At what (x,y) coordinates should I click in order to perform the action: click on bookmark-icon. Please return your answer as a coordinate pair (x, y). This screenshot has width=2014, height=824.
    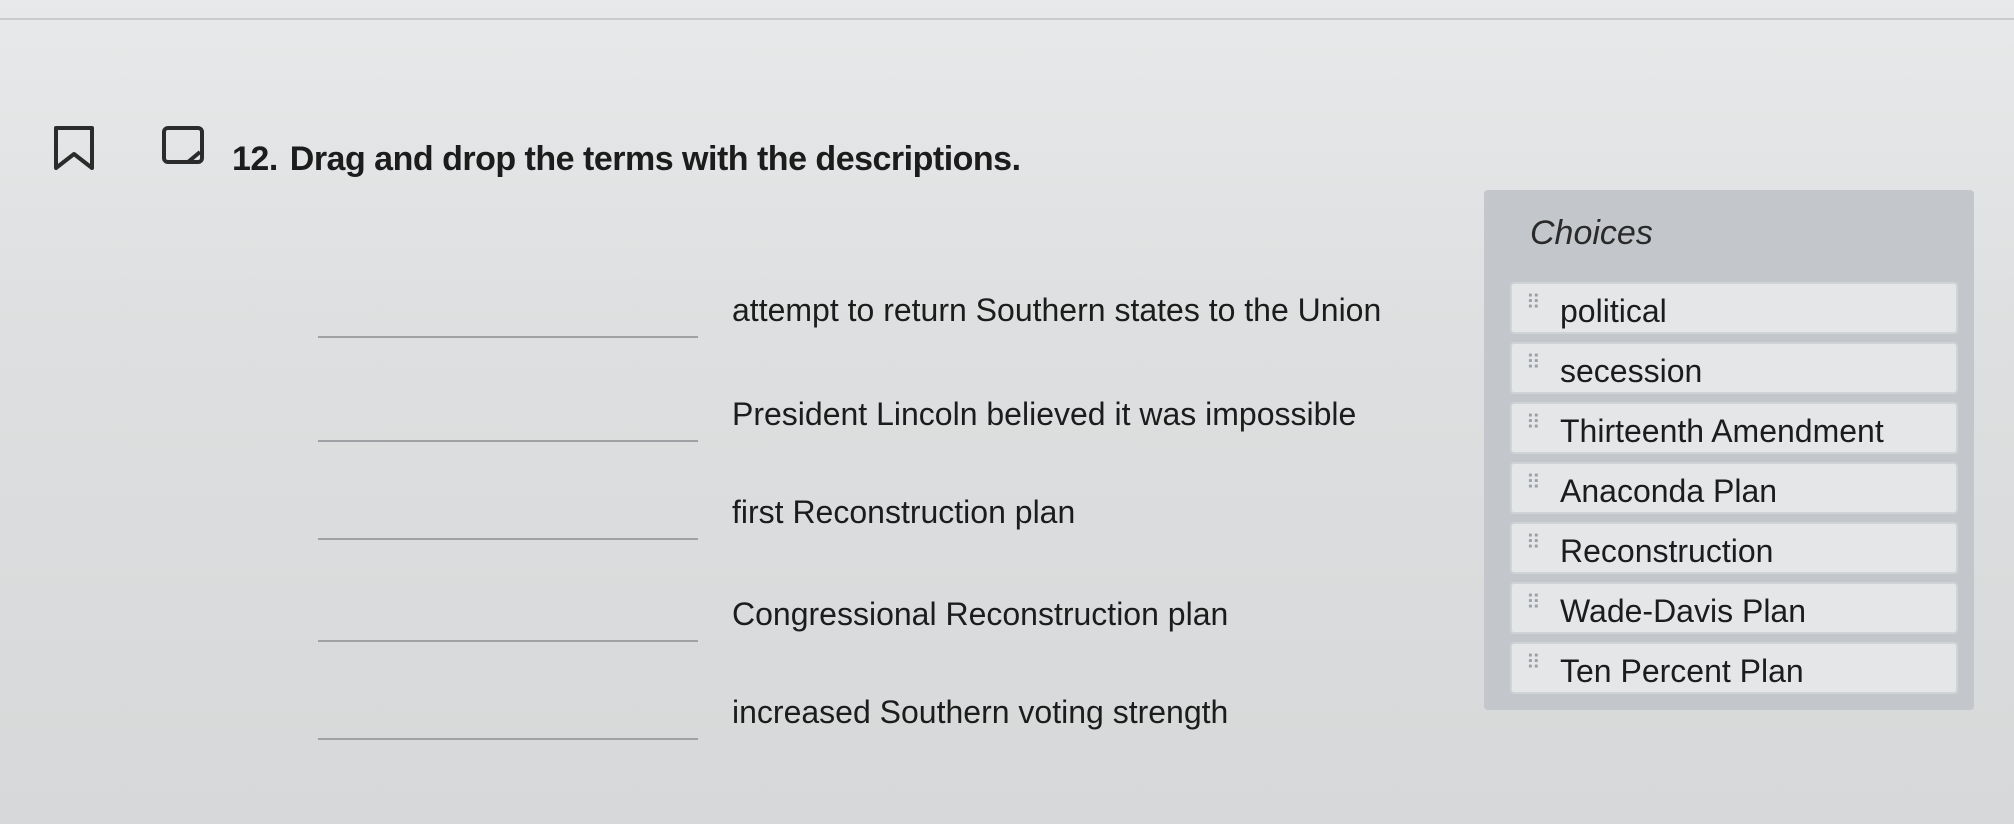
    Looking at the image, I should click on (74, 150).